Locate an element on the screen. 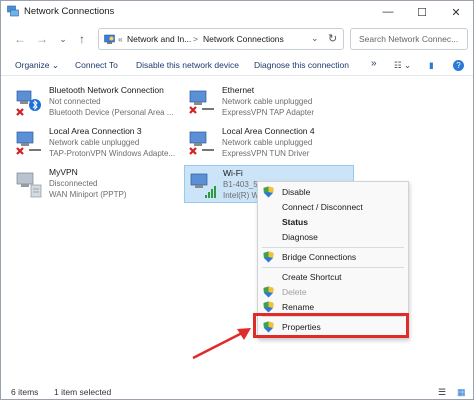 The width and height of the screenshot is (474, 400). menu-item-connect-disconnect: Connect / Disconnect is located at coordinates (333, 207).